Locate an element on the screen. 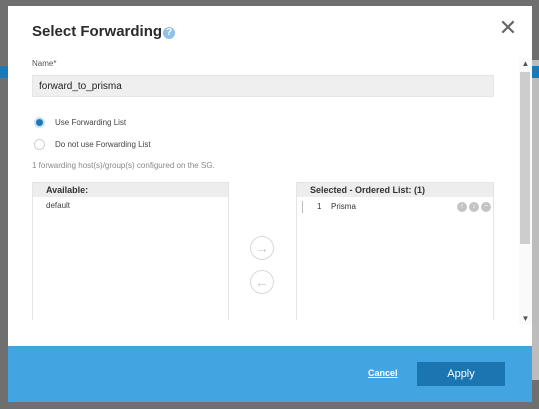 This screenshot has width=539, height=409. background-page-accent-left is located at coordinates (4, 72).